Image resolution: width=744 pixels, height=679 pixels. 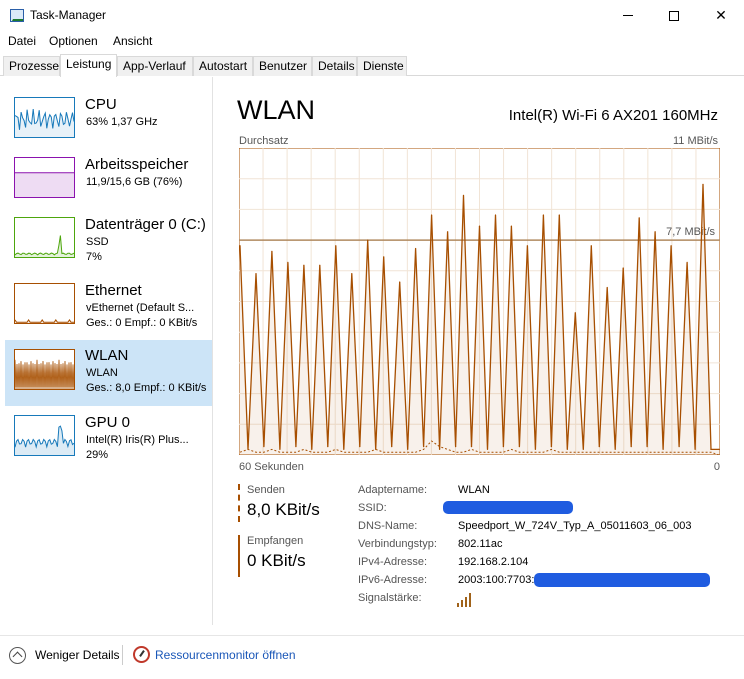 I want to click on resource-monitor-icon, so click(x=141, y=654).